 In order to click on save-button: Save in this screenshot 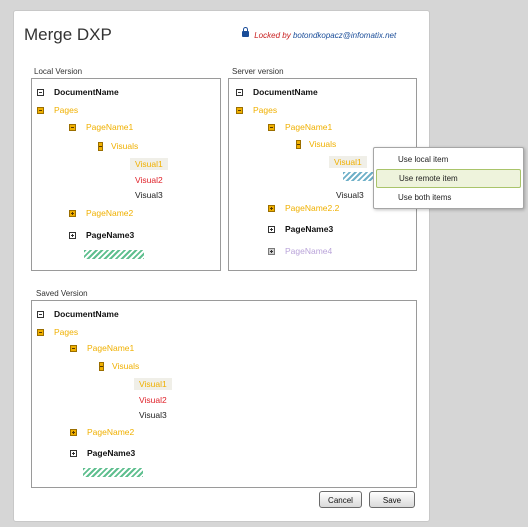, I will do `click(392, 499)`.